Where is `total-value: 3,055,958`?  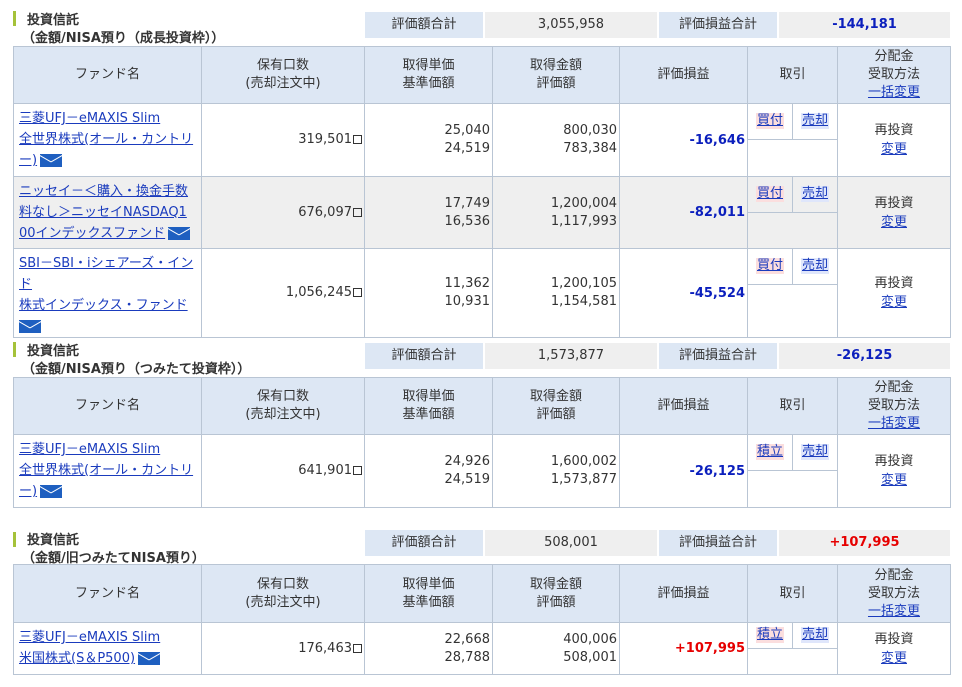 total-value: 3,055,958 is located at coordinates (571, 25).